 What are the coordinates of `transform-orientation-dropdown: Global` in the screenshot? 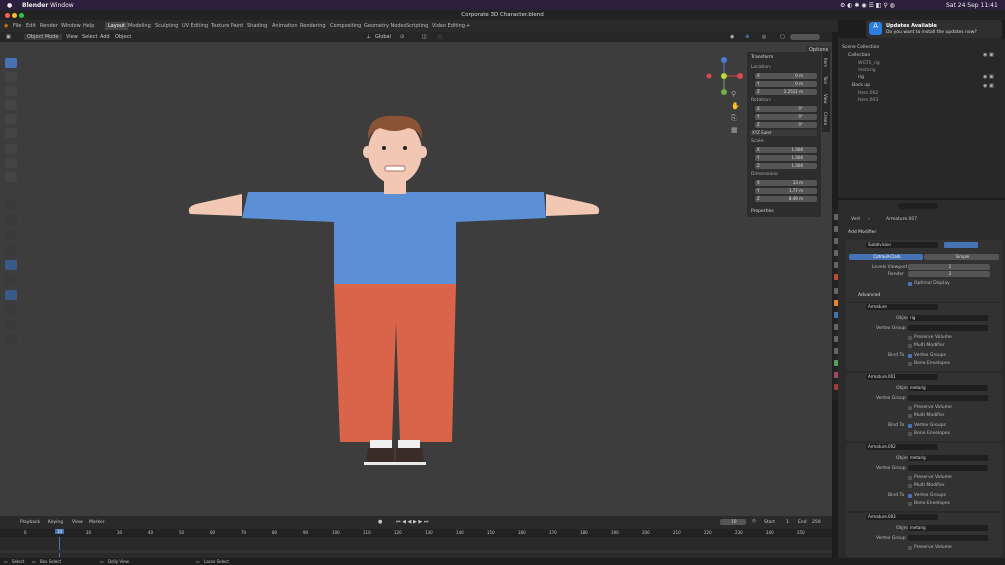 It's located at (383, 37).